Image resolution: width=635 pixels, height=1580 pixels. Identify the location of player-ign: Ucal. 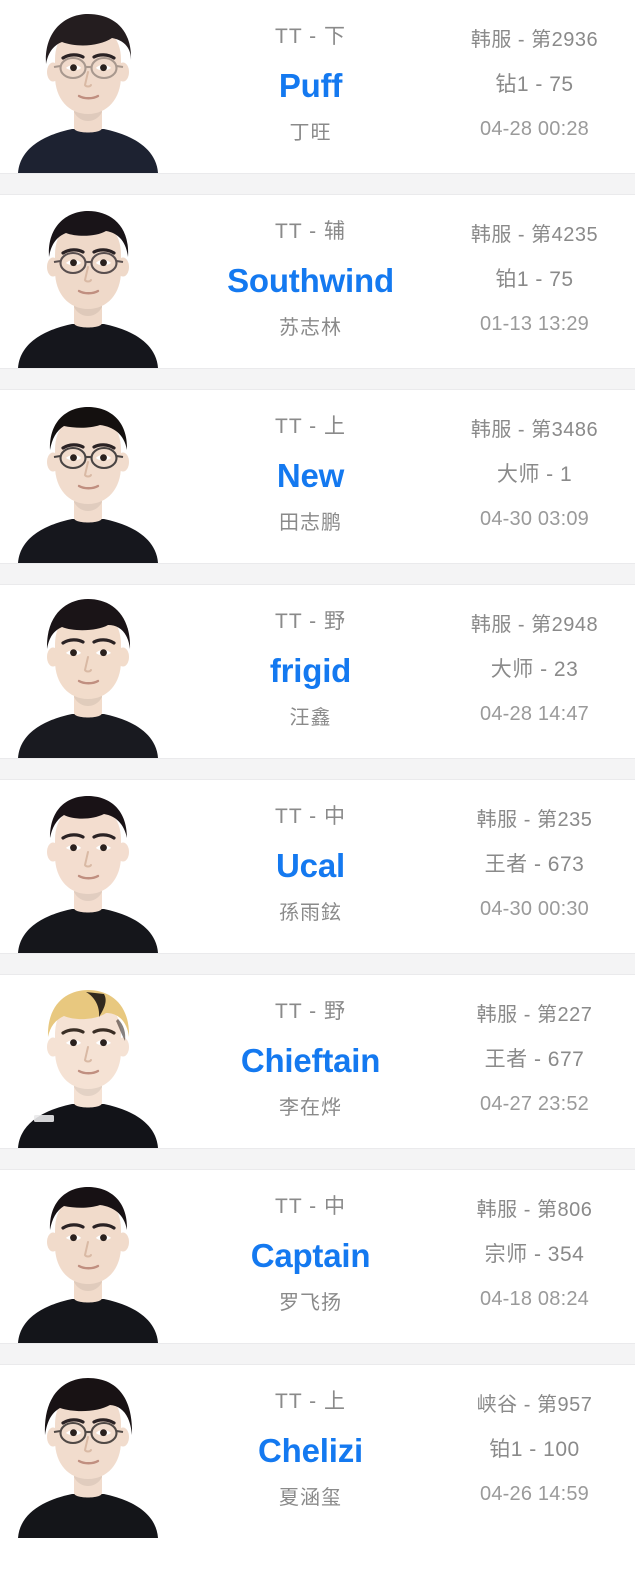
(310, 865).